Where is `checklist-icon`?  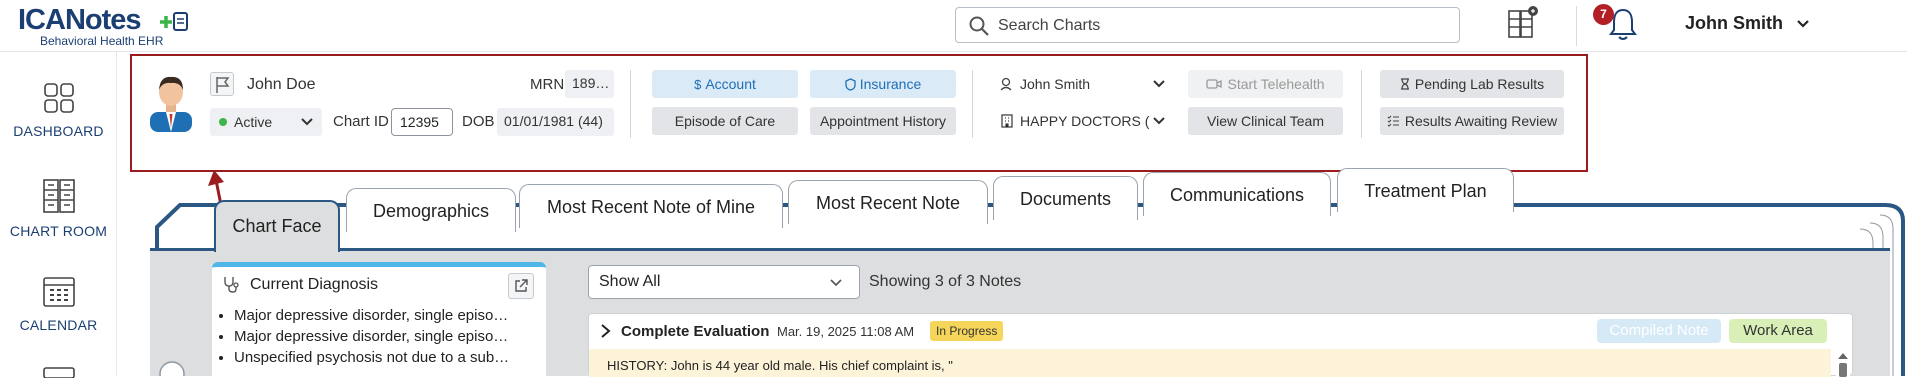
checklist-icon is located at coordinates (1393, 121).